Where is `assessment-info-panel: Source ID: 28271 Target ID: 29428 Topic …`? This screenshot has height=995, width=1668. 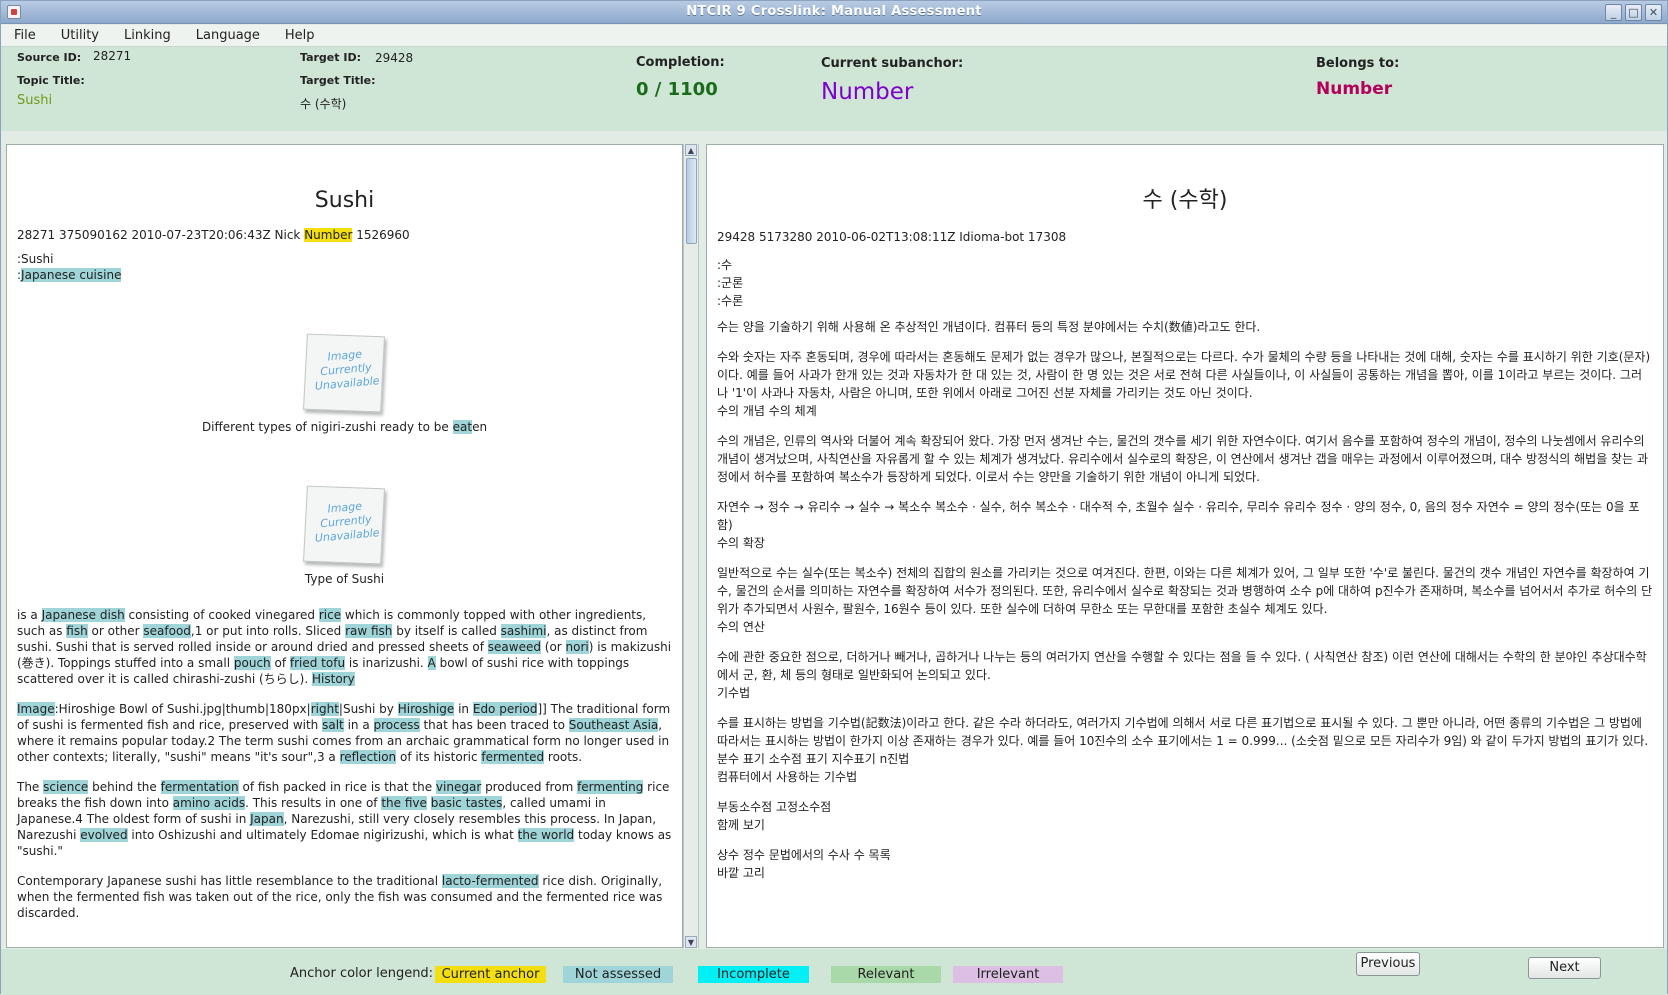 assessment-info-panel: Source ID: 28271 Target ID: 29428 Topic … is located at coordinates (834, 89).